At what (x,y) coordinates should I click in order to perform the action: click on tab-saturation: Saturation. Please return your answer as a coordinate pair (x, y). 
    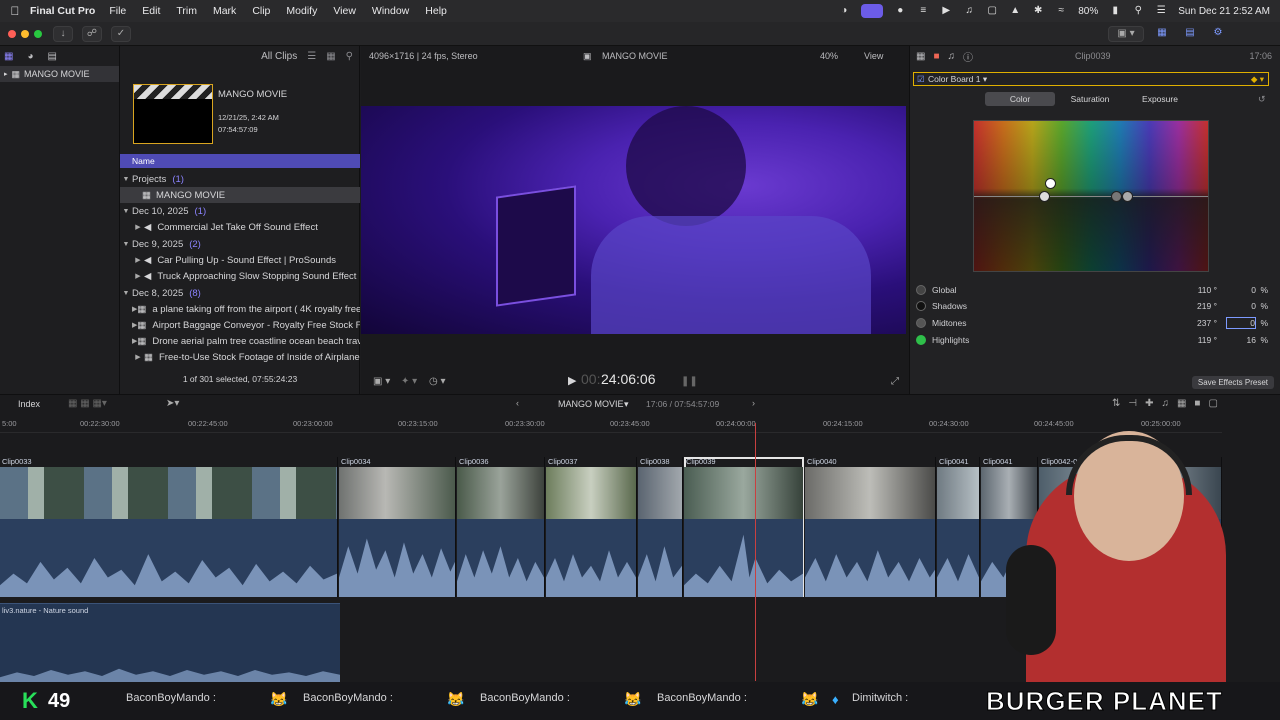
    Looking at the image, I should click on (1090, 99).